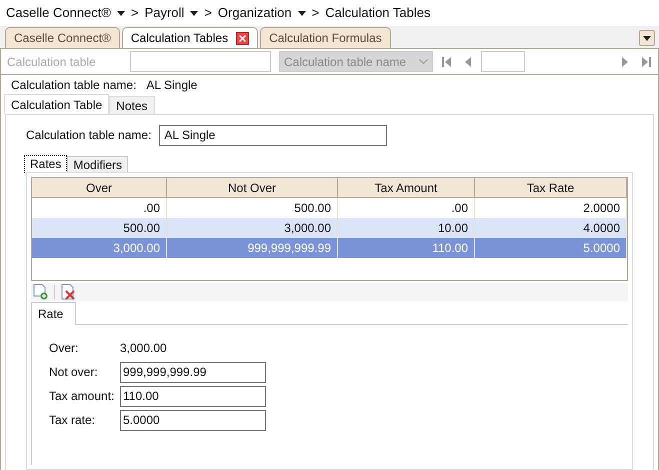  Describe the element at coordinates (72, 420) in the screenshot. I see `detail-label: Tax rate:` at that location.